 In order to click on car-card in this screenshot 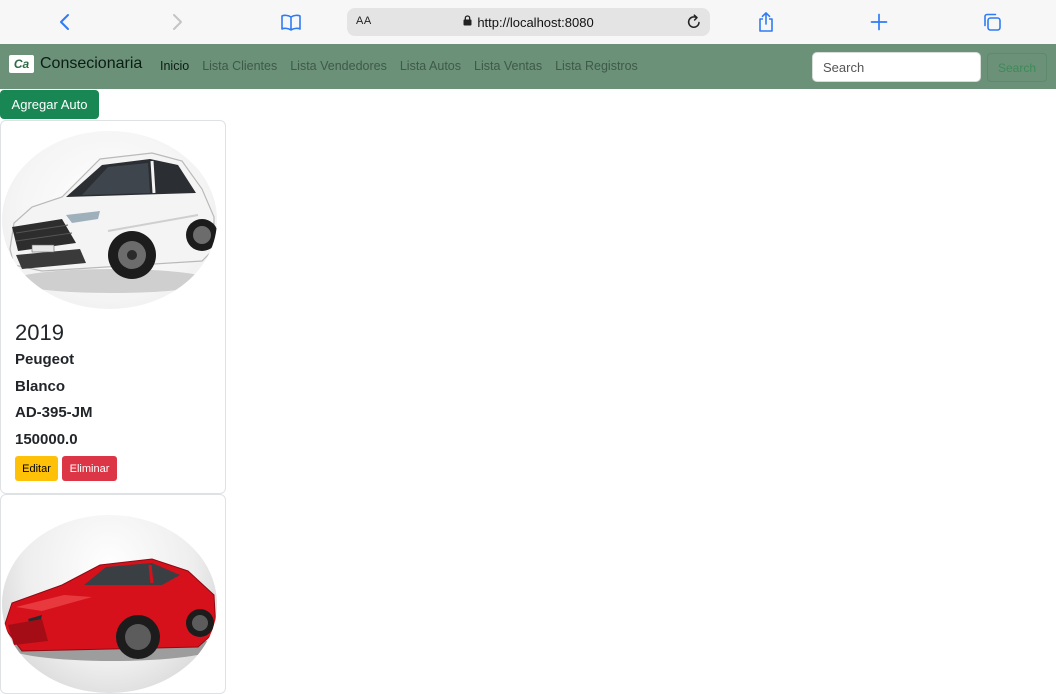, I will do `click(113, 594)`.